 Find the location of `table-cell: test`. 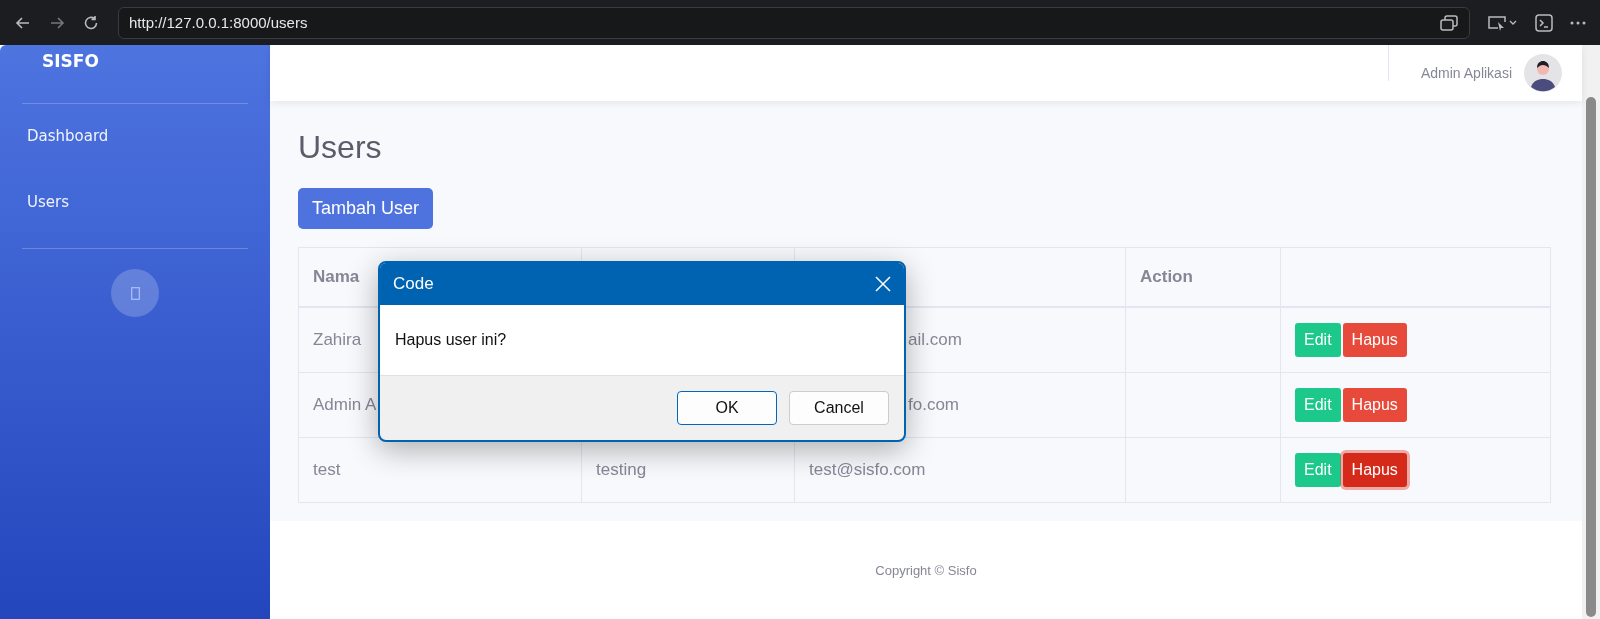

table-cell: test is located at coordinates (327, 469).